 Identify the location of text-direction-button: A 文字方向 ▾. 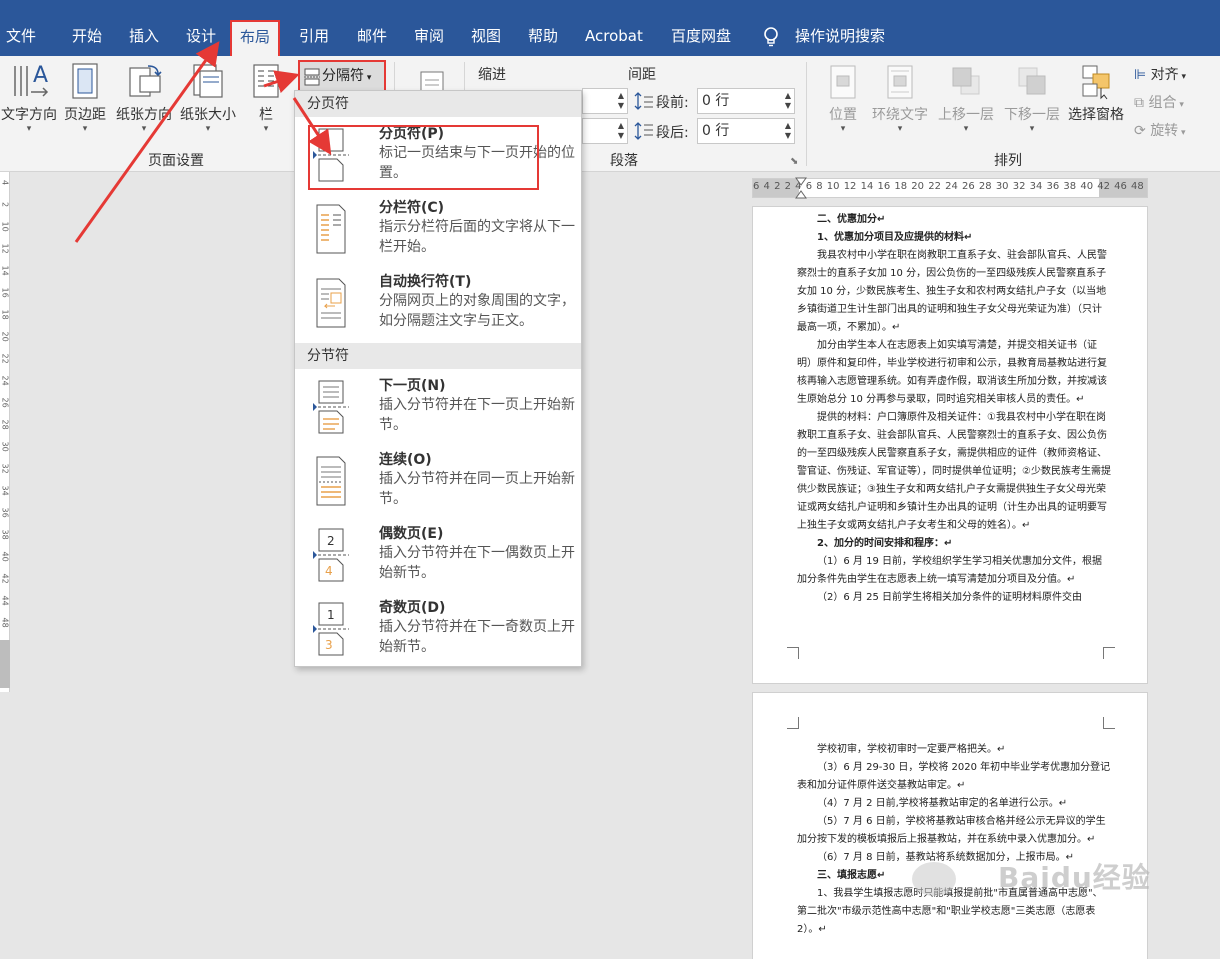
(29, 98).